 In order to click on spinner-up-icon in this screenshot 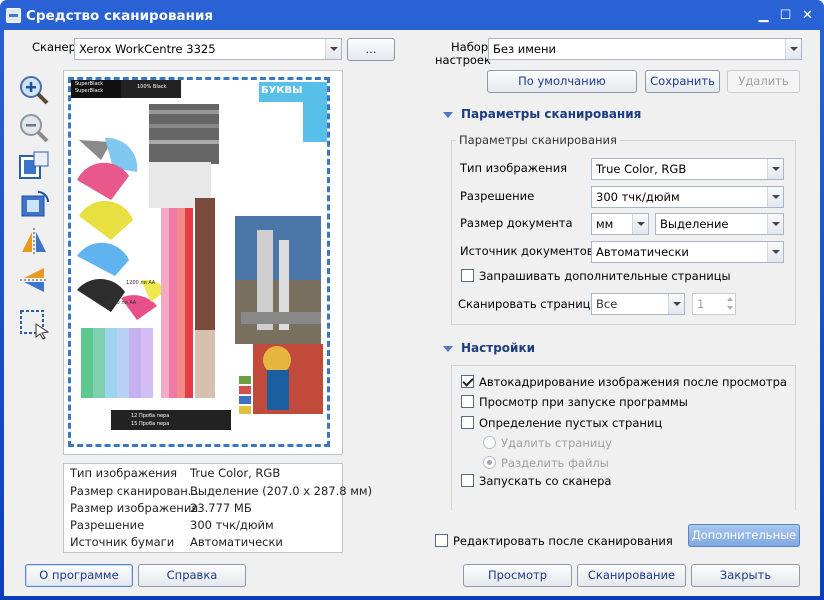, I will do `click(730, 299)`.